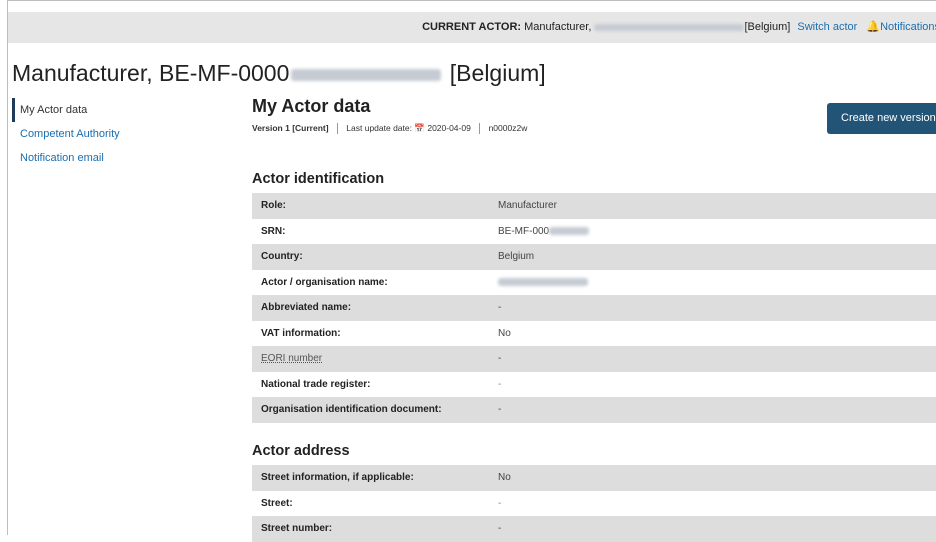 The height and width of the screenshot is (542, 936). I want to click on table-row: SRN: BE-MF-000, so click(594, 232).